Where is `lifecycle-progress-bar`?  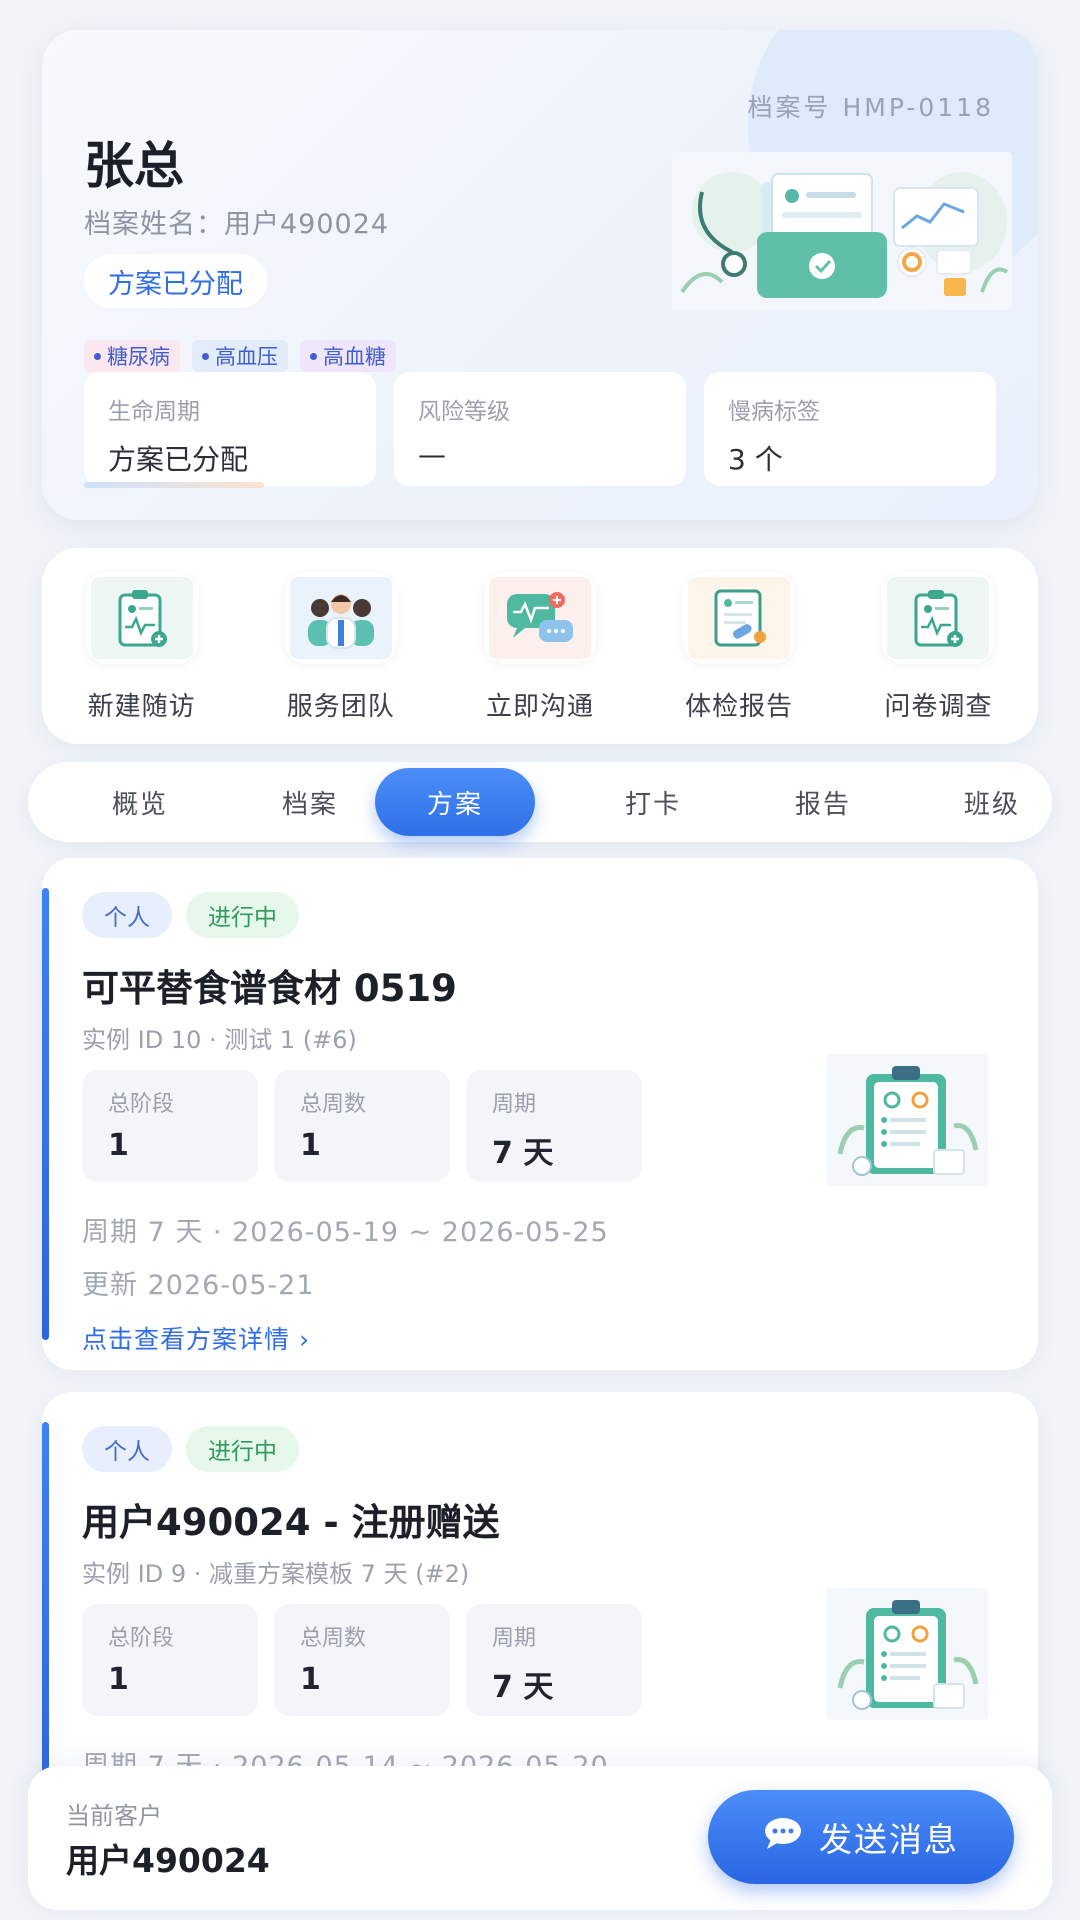 lifecycle-progress-bar is located at coordinates (174, 485).